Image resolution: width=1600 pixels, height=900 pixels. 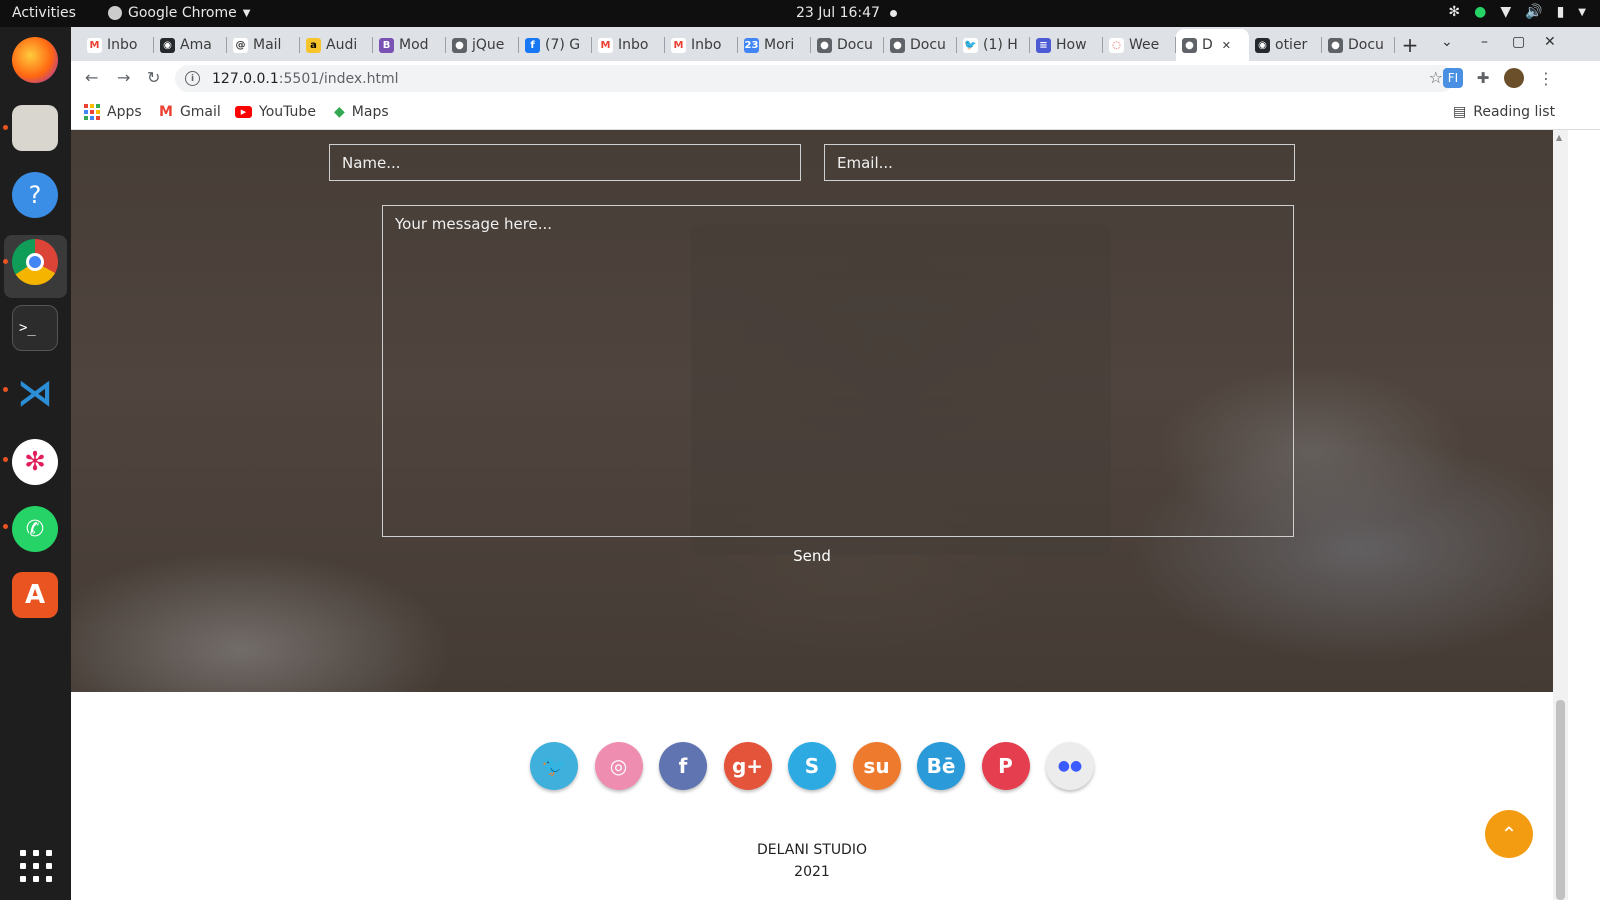 What do you see at coordinates (1454, 12) in the screenshot?
I see `slack-tray-icon: ✻` at bounding box center [1454, 12].